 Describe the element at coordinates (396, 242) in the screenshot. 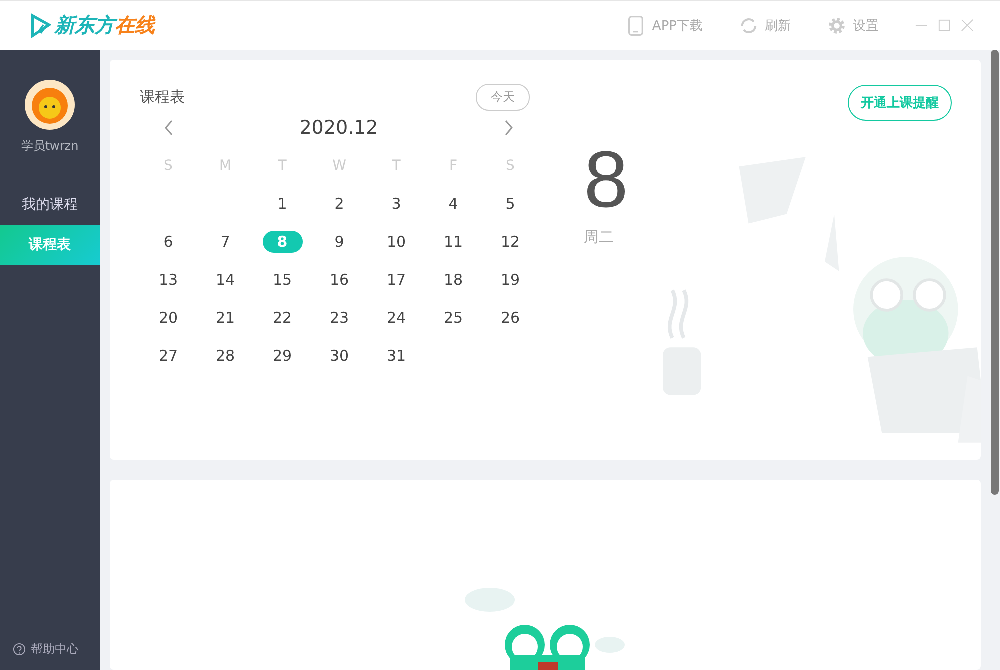

I see `calendar-day: 10` at that location.